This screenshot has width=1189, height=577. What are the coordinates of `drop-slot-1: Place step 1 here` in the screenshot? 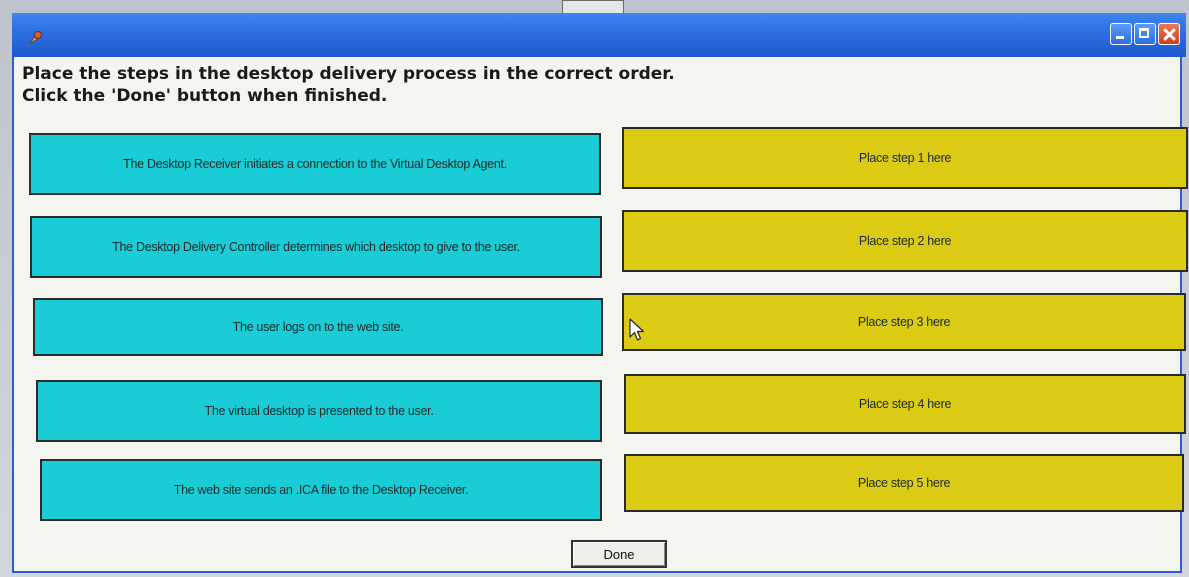 It's located at (905, 158).